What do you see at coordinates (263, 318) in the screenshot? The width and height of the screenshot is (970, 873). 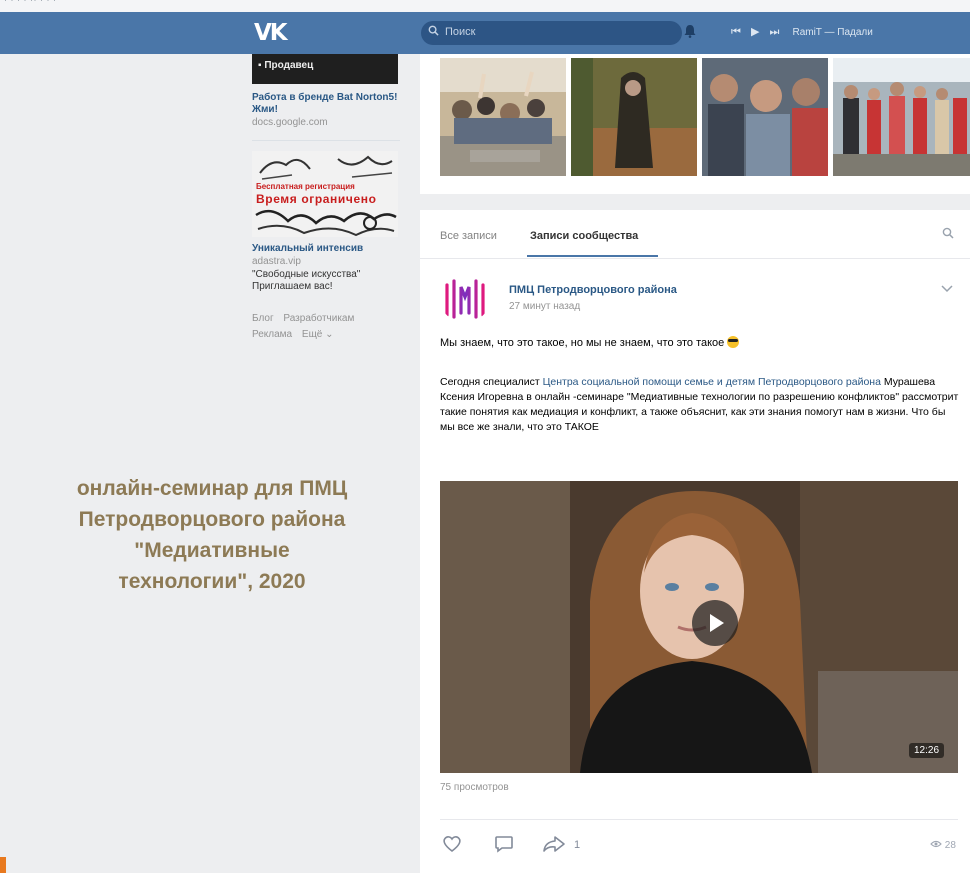 I see `footer-link-blog: Блог` at bounding box center [263, 318].